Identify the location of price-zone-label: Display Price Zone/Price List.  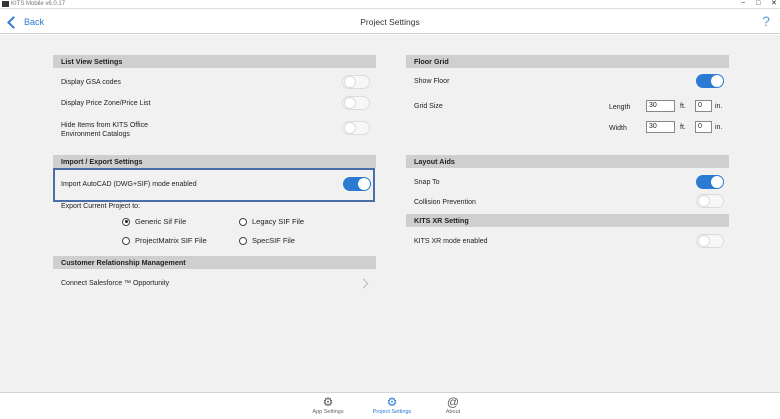
(106, 103).